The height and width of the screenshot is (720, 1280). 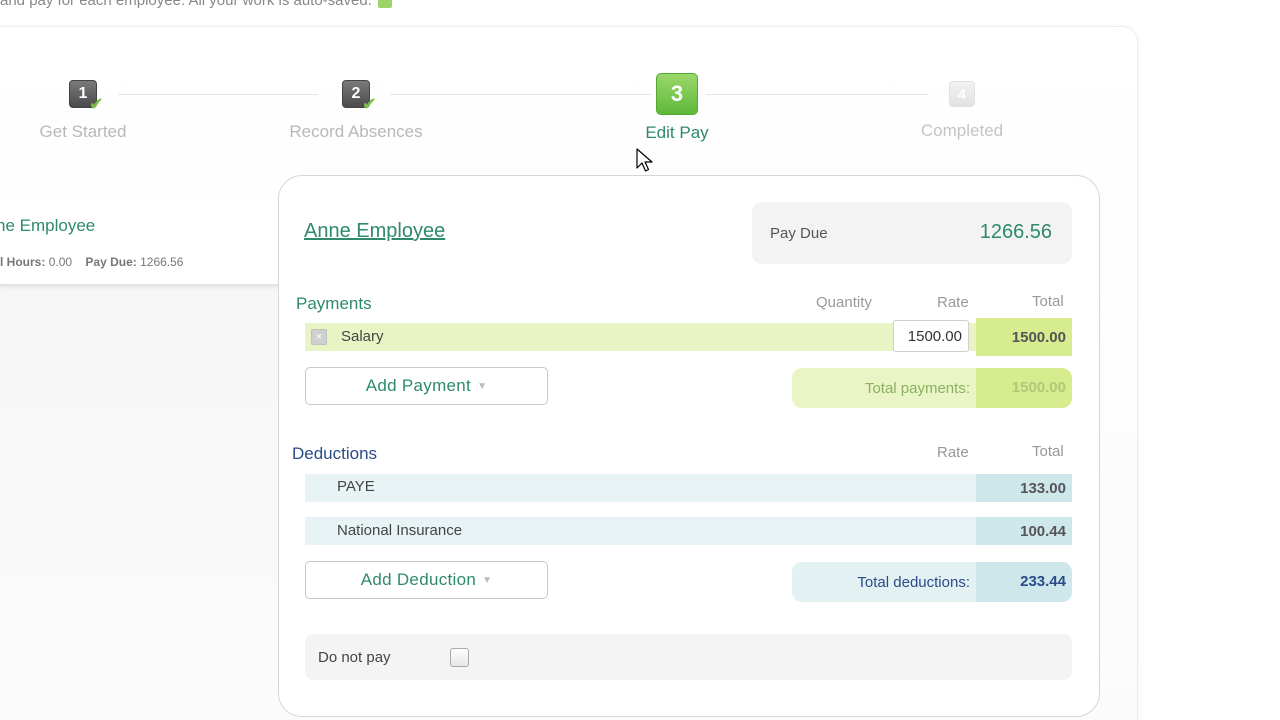 I want to click on employee-list-background, so click(x=140, y=503).